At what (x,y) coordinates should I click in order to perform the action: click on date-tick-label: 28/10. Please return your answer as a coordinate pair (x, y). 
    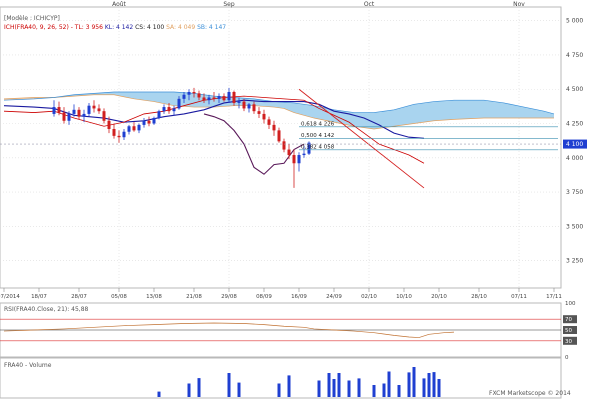
    Looking at the image, I should click on (479, 297).